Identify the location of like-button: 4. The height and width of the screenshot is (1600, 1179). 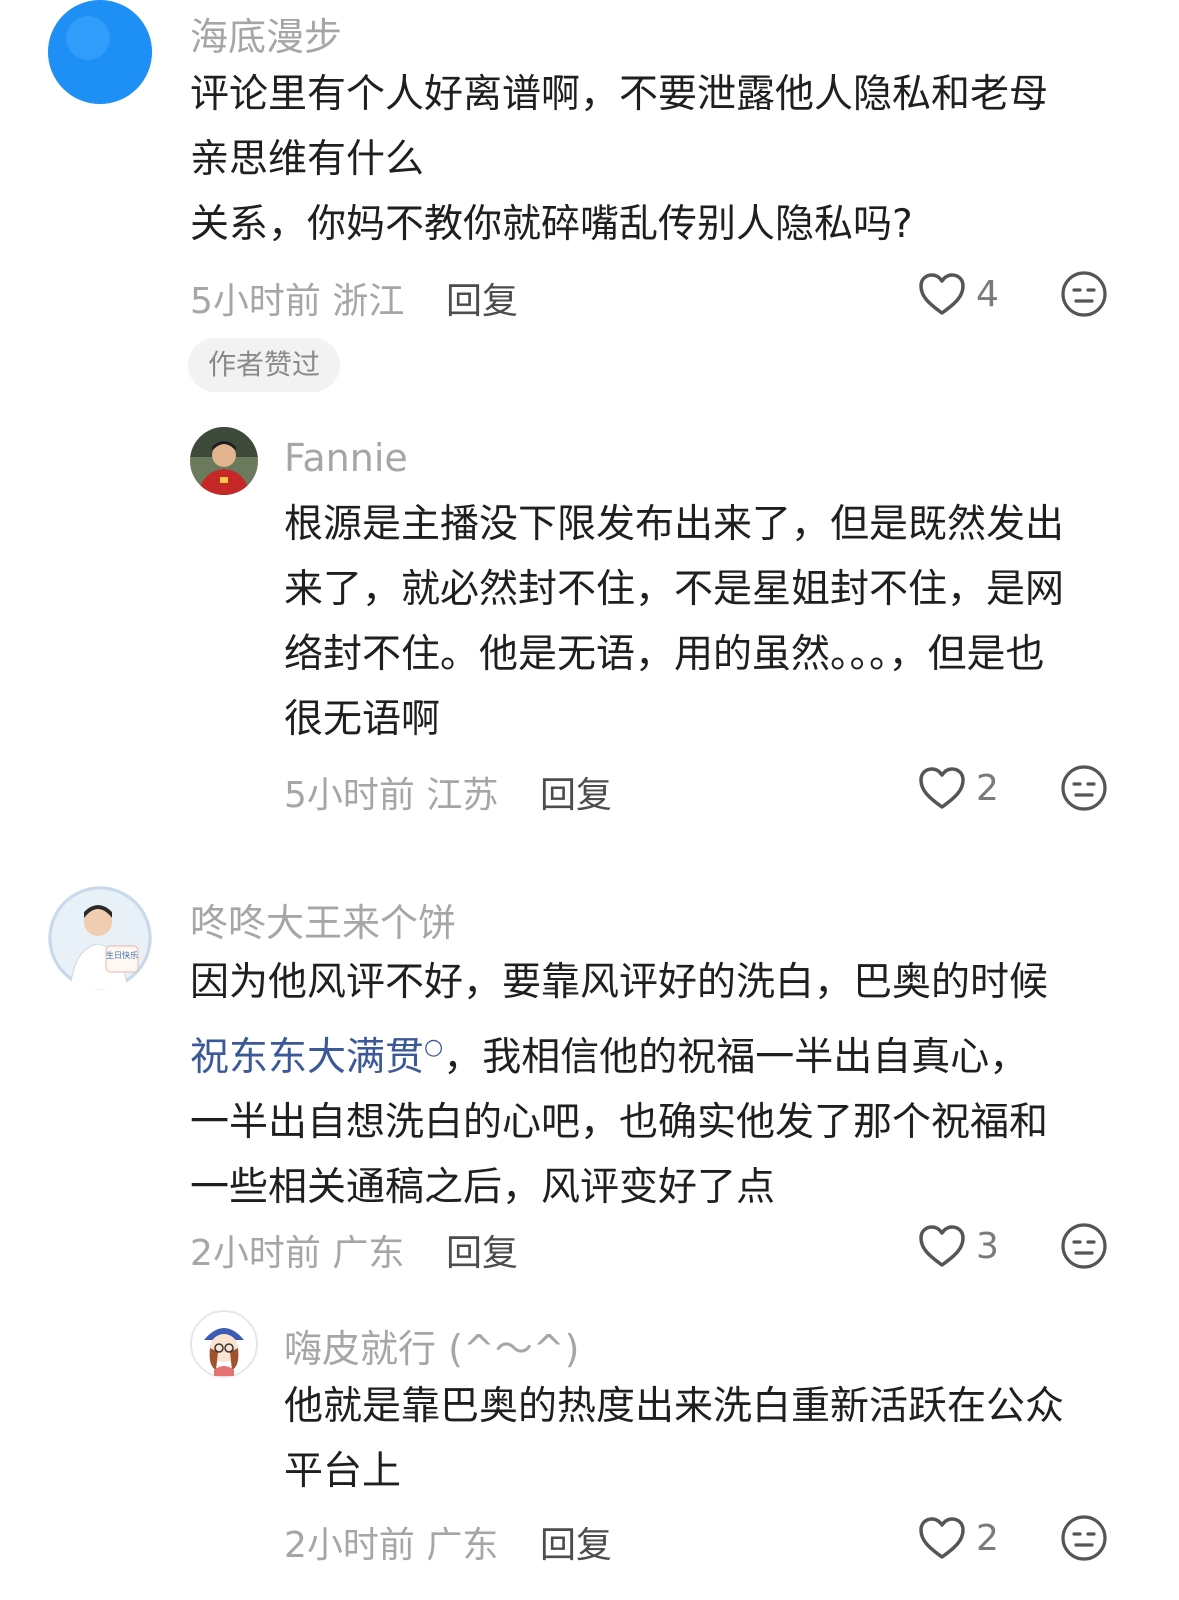
(958, 294).